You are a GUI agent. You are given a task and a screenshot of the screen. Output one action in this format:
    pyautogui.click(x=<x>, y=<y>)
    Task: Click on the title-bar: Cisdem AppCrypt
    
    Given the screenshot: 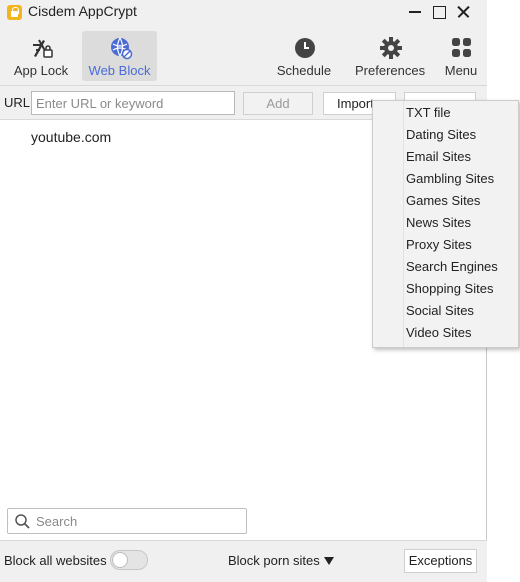 What is the action you would take?
    pyautogui.click(x=243, y=12)
    